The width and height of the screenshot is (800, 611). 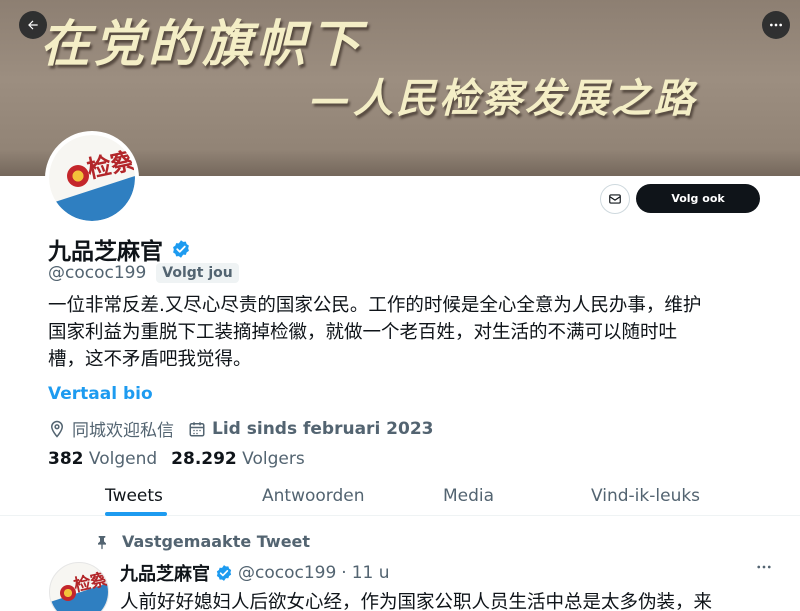 I want to click on following-label: Volgend, so click(x=123, y=459).